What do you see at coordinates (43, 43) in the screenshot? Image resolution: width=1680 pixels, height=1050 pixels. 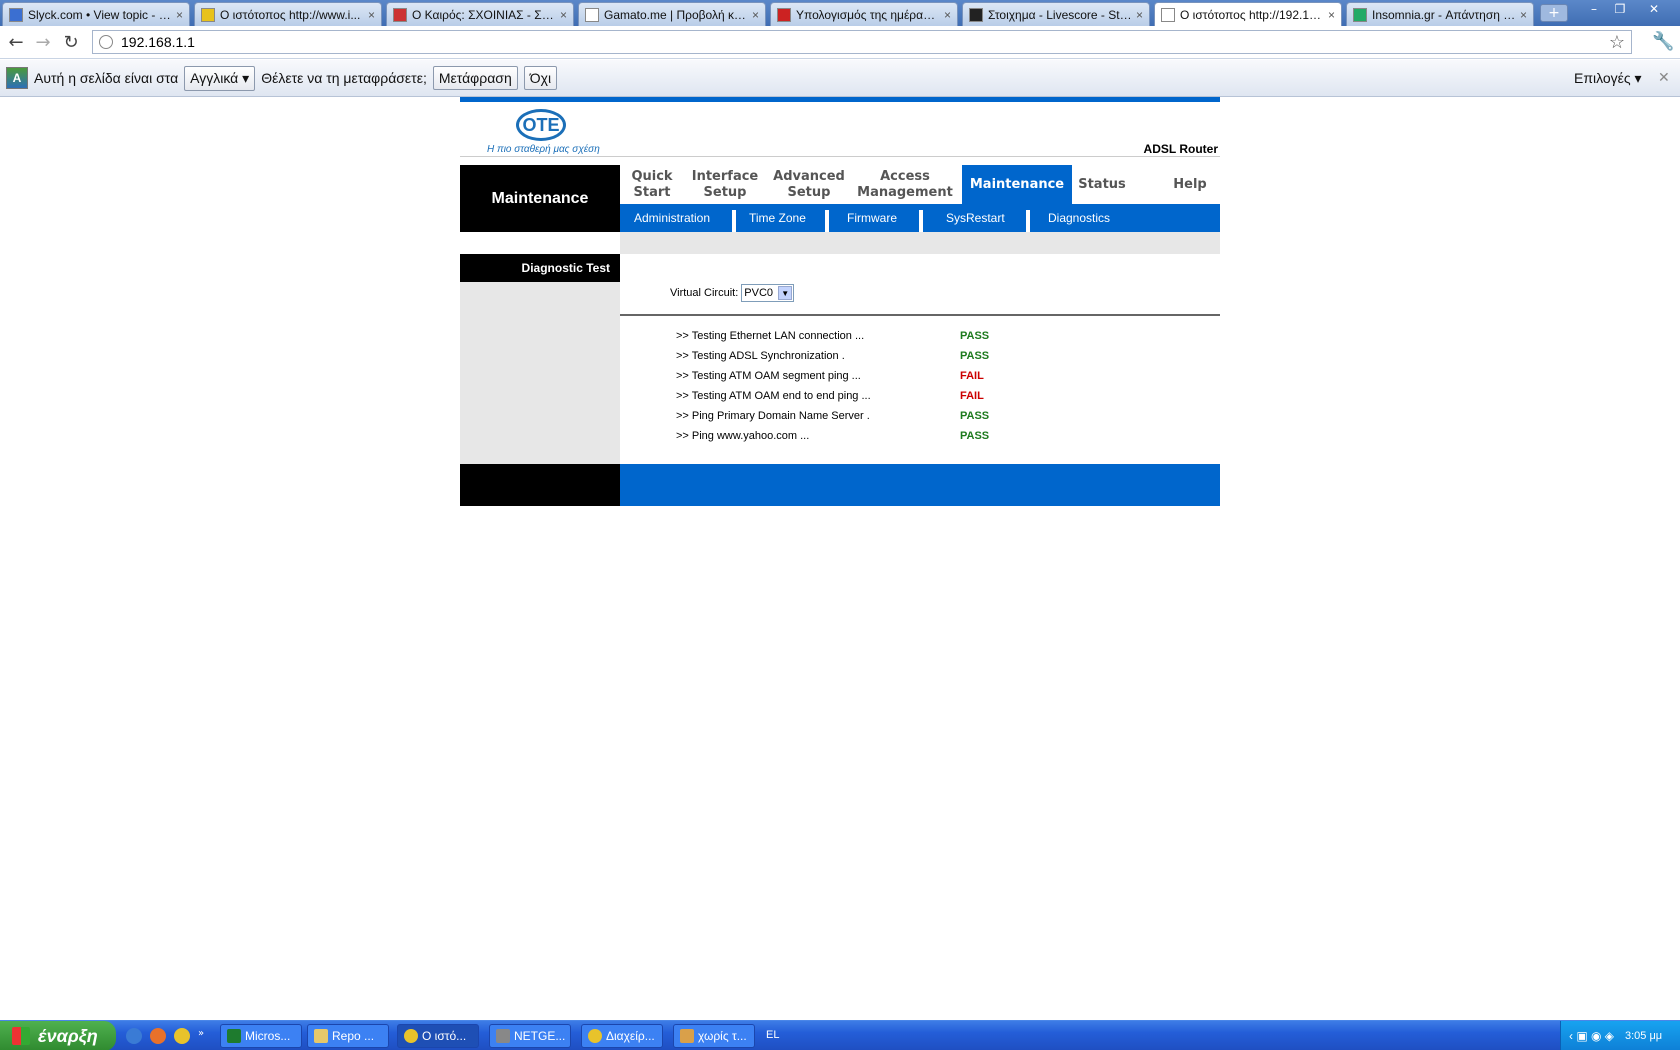 I see `forward-button: →` at bounding box center [43, 43].